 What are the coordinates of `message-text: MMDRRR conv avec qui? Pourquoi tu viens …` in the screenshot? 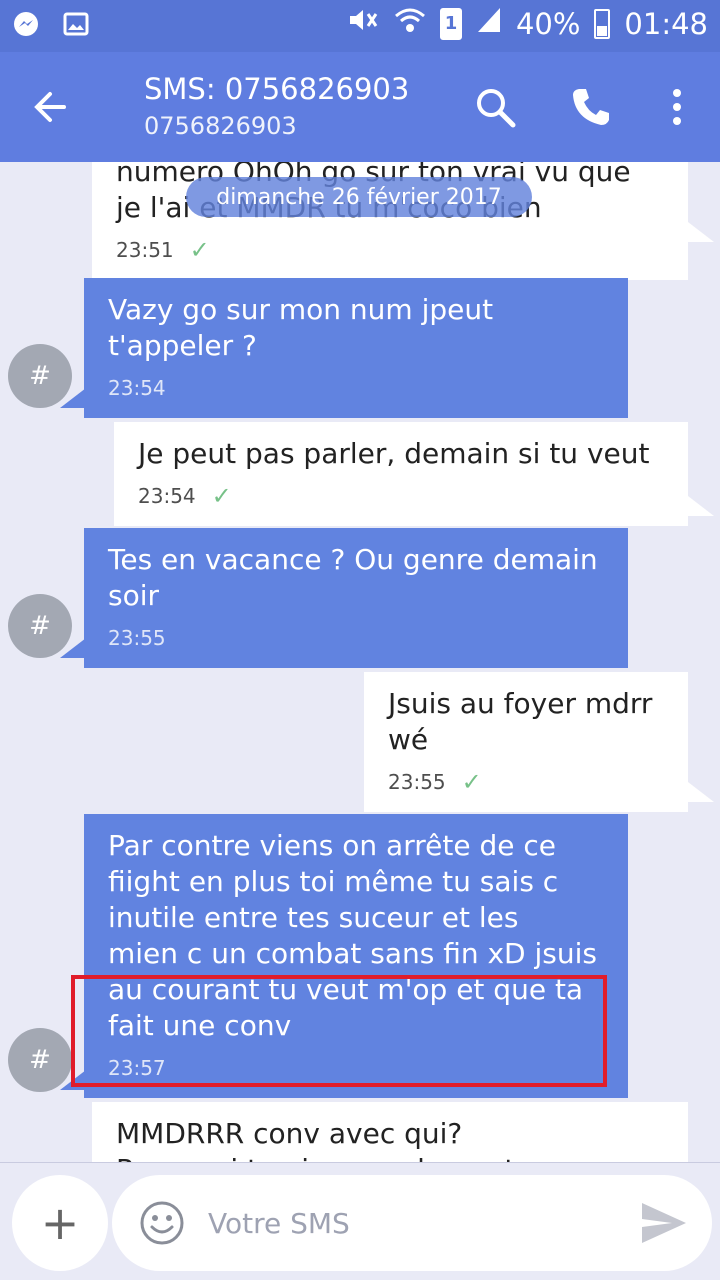 It's located at (315, 1139).